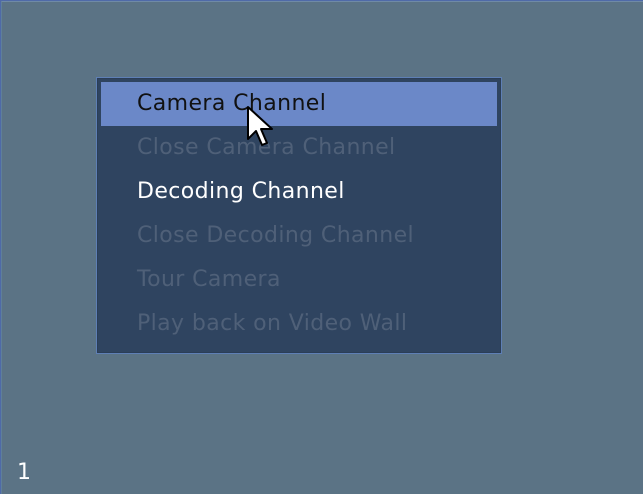  I want to click on menu-item-close-camera-channel: Close Camera Channel, so click(266, 147).